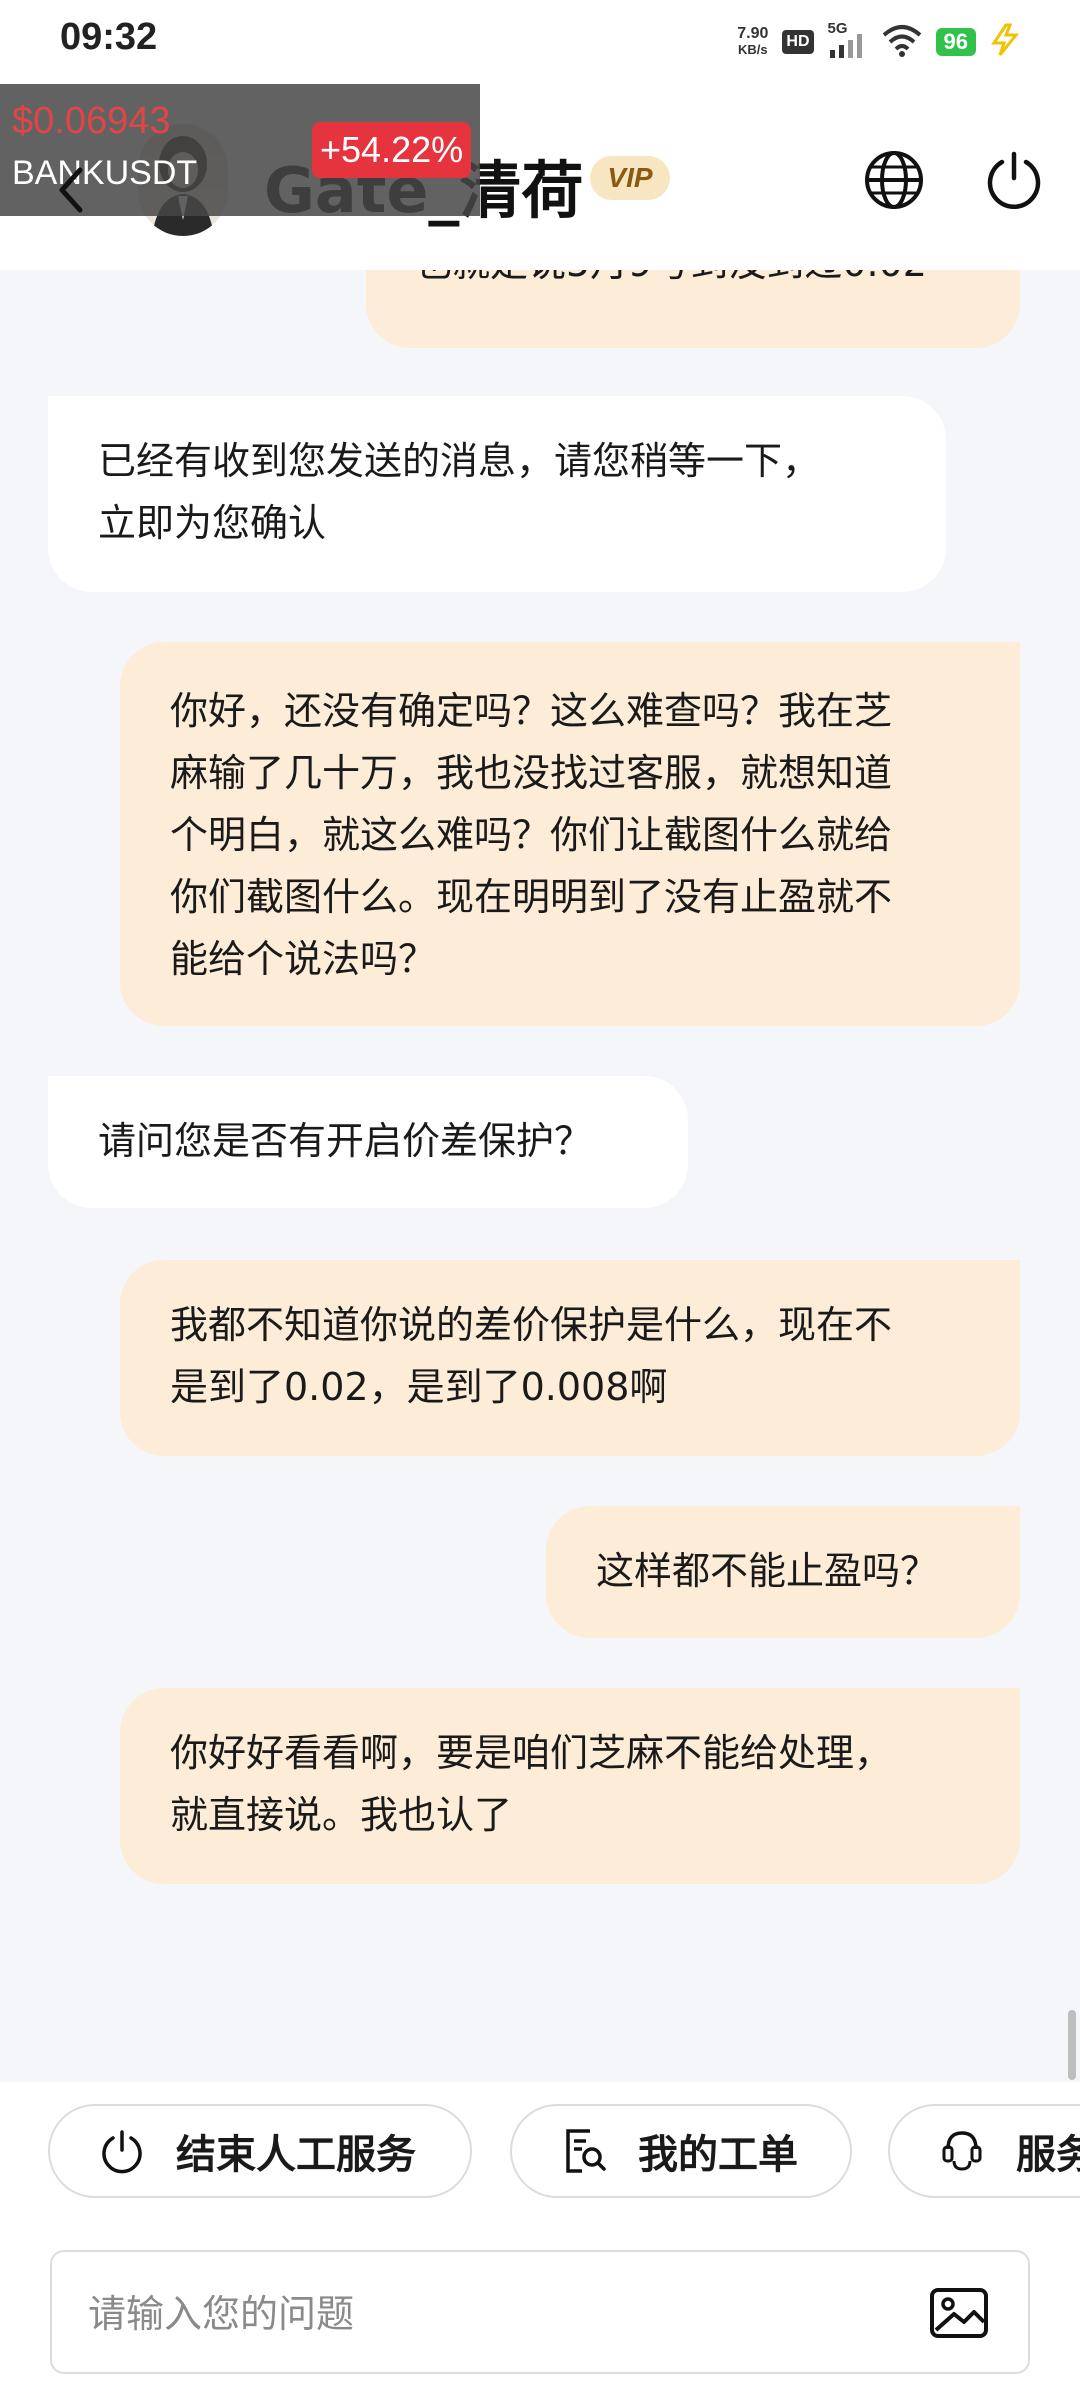  Describe the element at coordinates (498, 2314) in the screenshot. I see `message-input` at that location.